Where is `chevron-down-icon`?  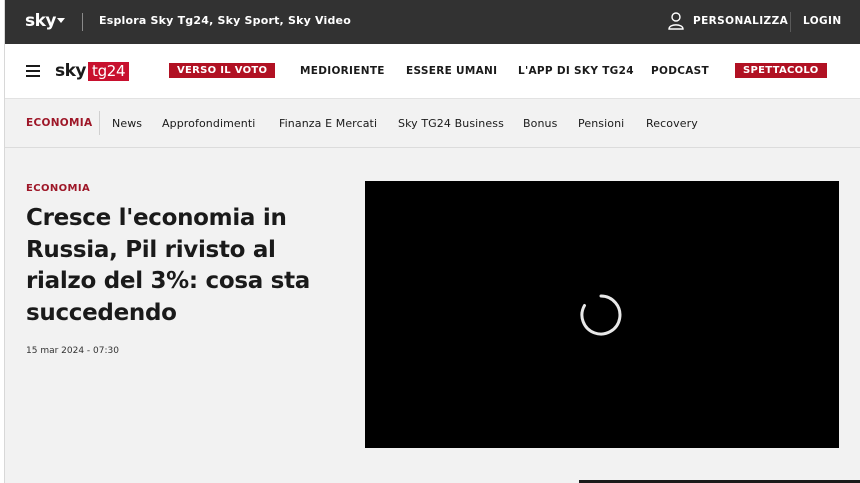
chevron-down-icon is located at coordinates (61, 20).